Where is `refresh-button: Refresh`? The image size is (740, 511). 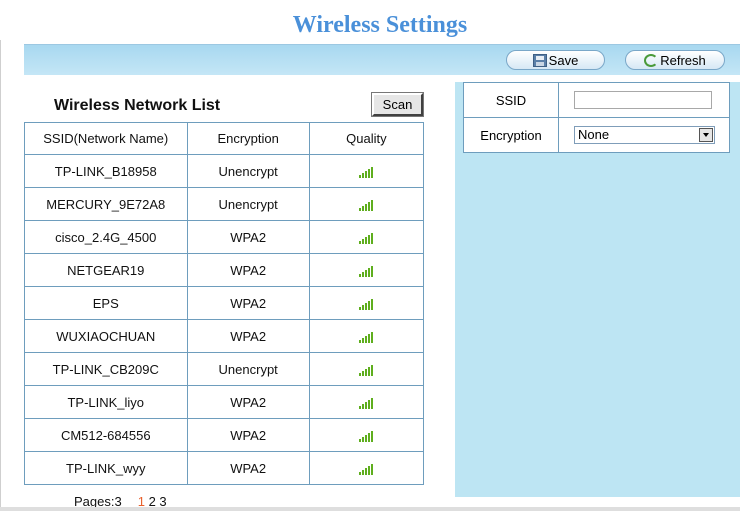
refresh-button: Refresh is located at coordinates (675, 60).